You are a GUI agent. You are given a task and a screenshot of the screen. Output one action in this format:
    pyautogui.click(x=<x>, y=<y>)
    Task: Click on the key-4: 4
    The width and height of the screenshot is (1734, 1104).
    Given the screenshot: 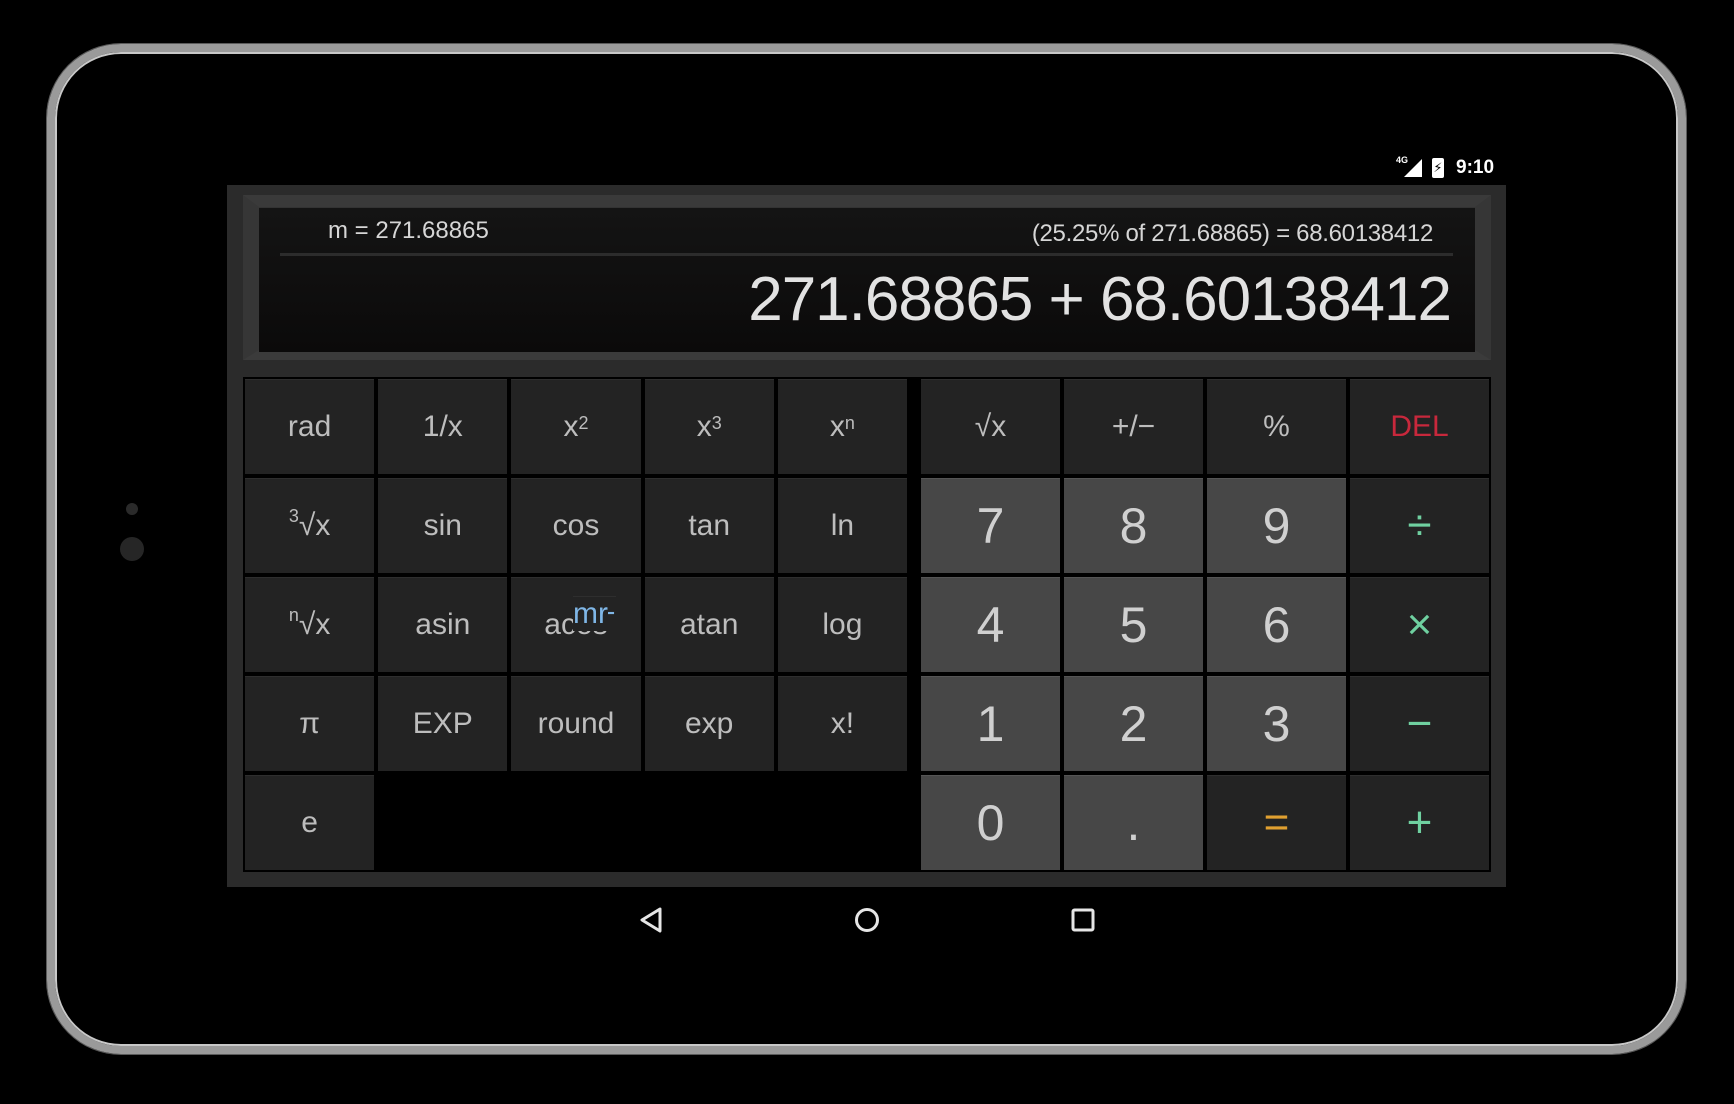 What is the action you would take?
    pyautogui.click(x=990, y=624)
    